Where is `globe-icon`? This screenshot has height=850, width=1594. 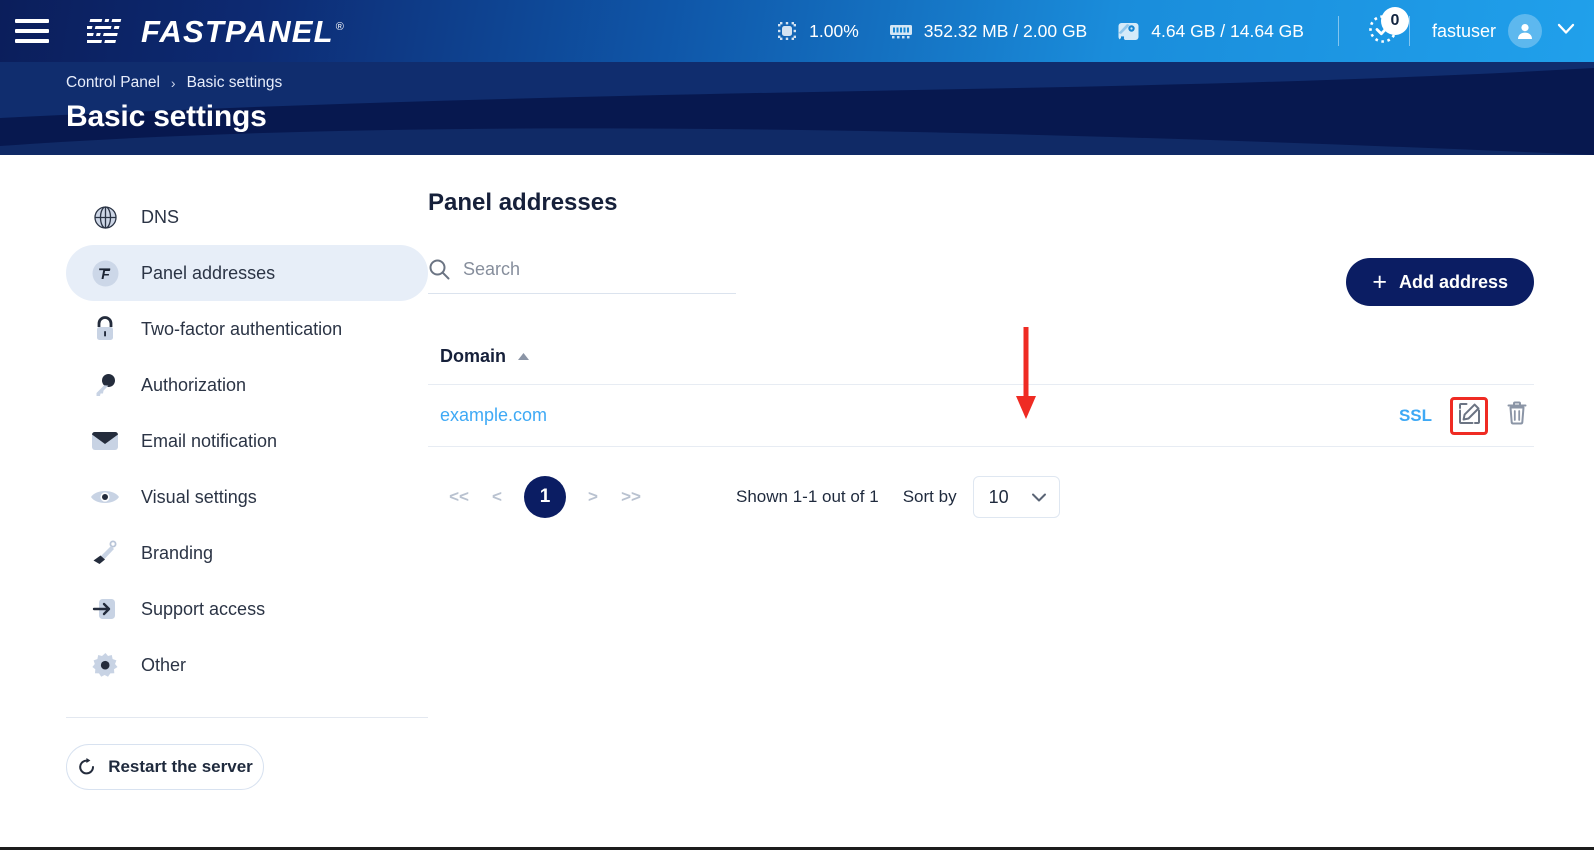 globe-icon is located at coordinates (105, 217).